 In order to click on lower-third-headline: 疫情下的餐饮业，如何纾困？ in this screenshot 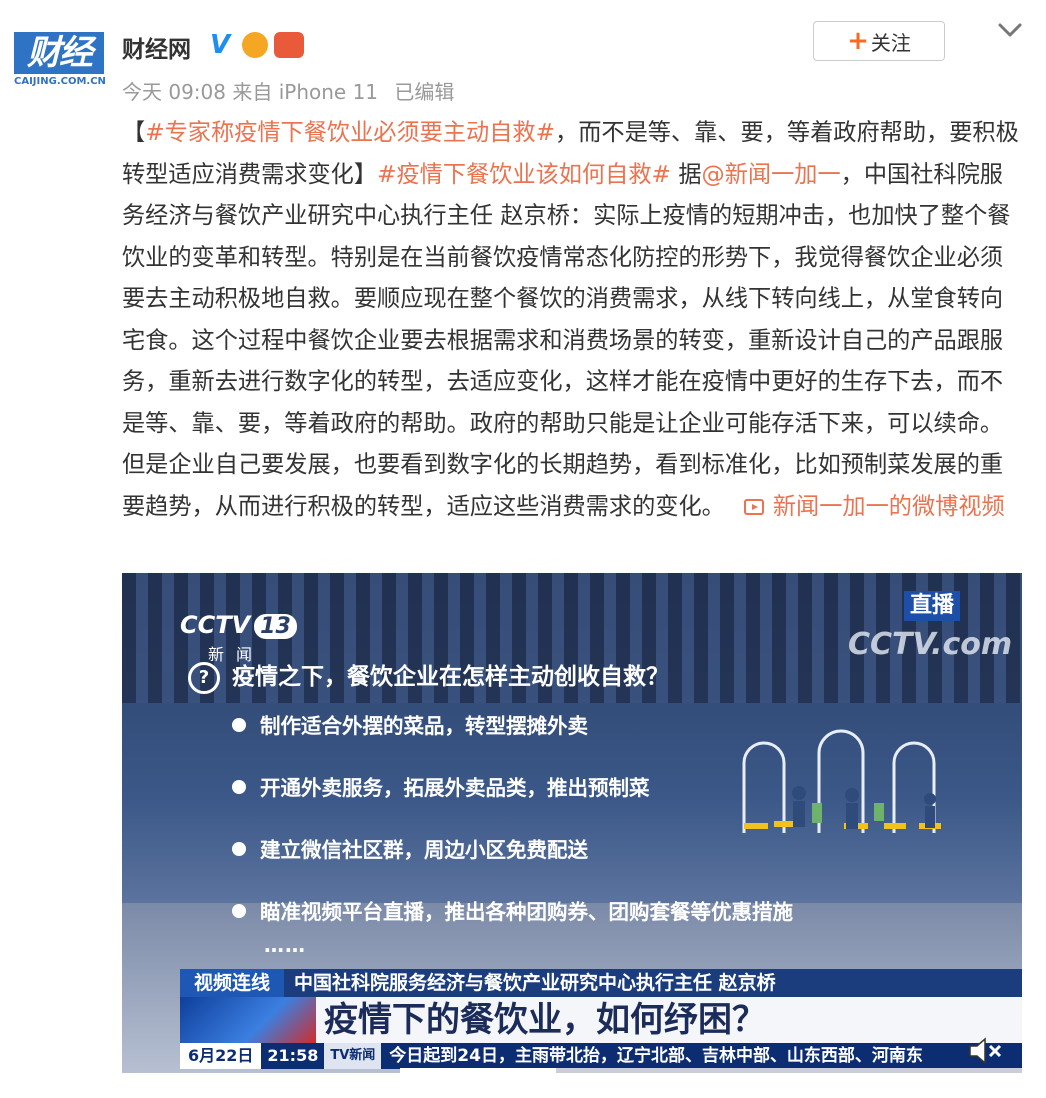, I will do `click(601, 1020)`.